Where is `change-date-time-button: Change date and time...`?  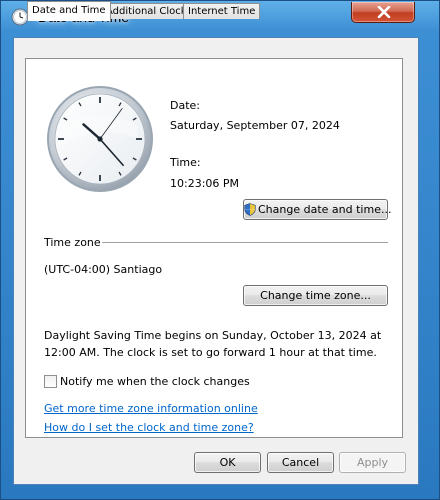 change-date-time-button: Change date and time... is located at coordinates (317, 209).